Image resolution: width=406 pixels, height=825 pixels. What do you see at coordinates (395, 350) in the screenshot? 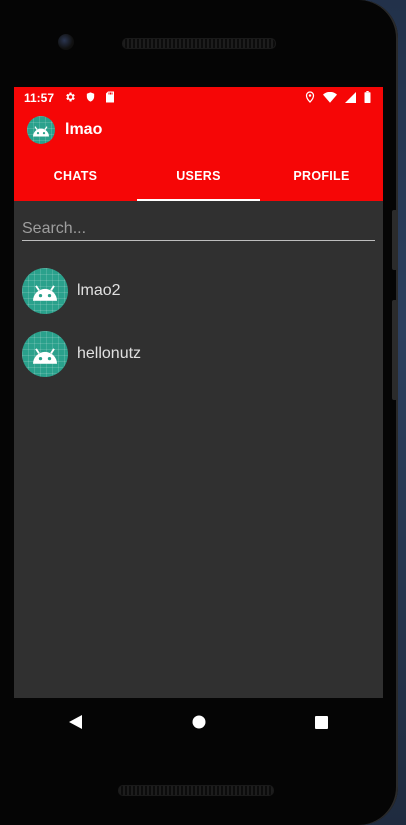
I see `volume-rocker` at bounding box center [395, 350].